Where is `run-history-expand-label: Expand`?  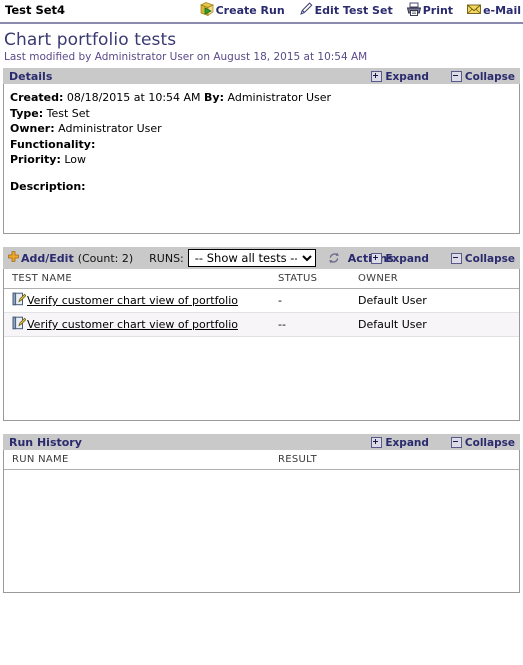
run-history-expand-label: Expand is located at coordinates (407, 442).